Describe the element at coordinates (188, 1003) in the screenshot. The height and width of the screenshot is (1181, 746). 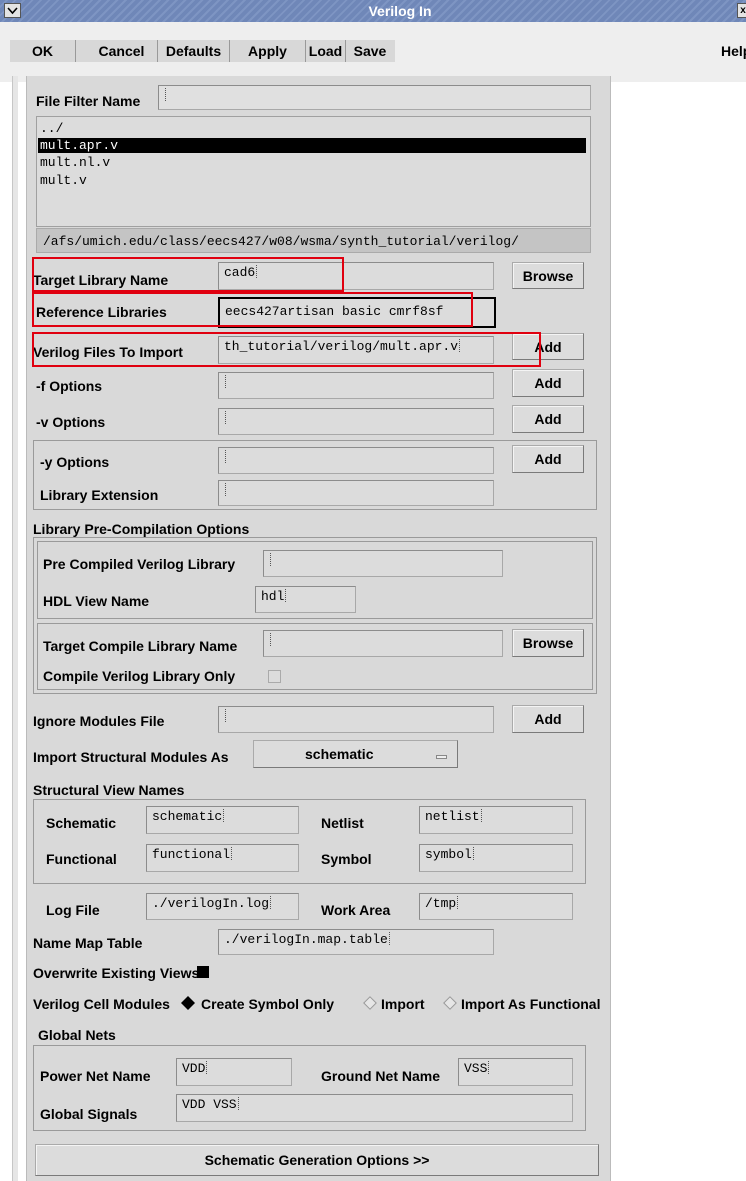
I see `radio-selected-icon` at that location.